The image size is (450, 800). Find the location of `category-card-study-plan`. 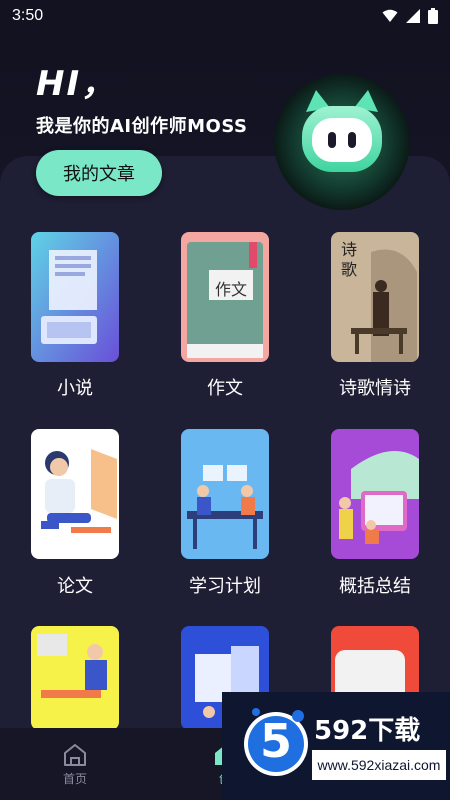

category-card-study-plan is located at coordinates (225, 494).